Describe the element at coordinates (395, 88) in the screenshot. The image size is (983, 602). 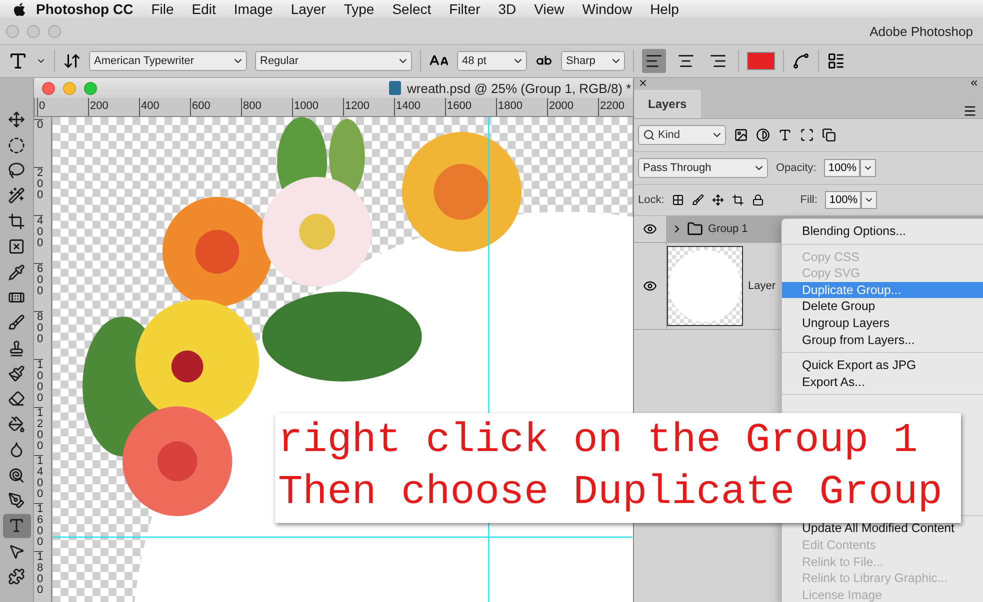
I see `file-icon` at that location.